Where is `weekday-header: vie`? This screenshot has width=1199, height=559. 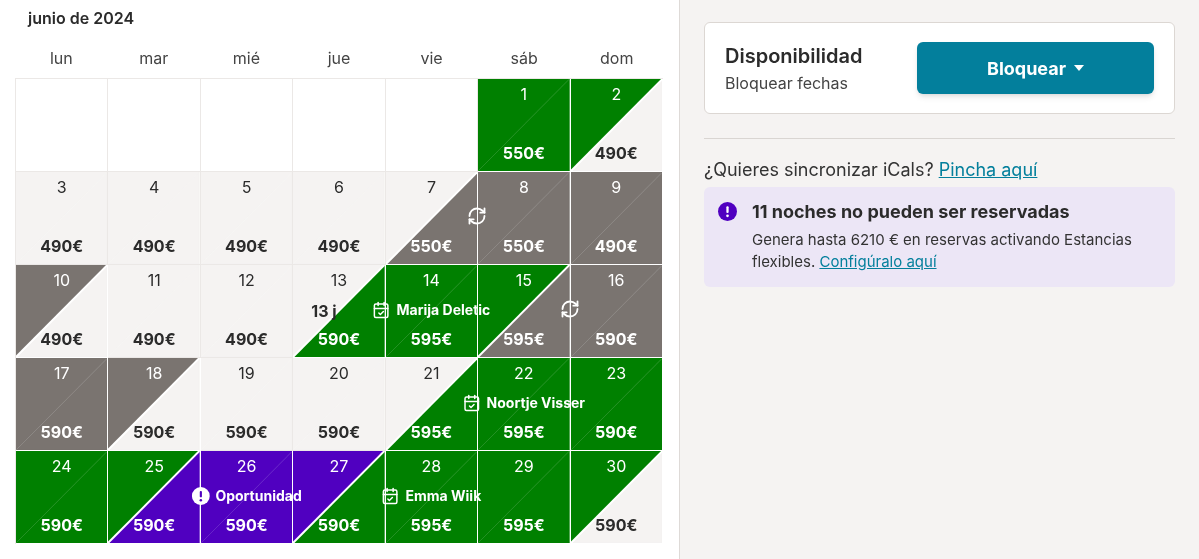 weekday-header: vie is located at coordinates (431, 58).